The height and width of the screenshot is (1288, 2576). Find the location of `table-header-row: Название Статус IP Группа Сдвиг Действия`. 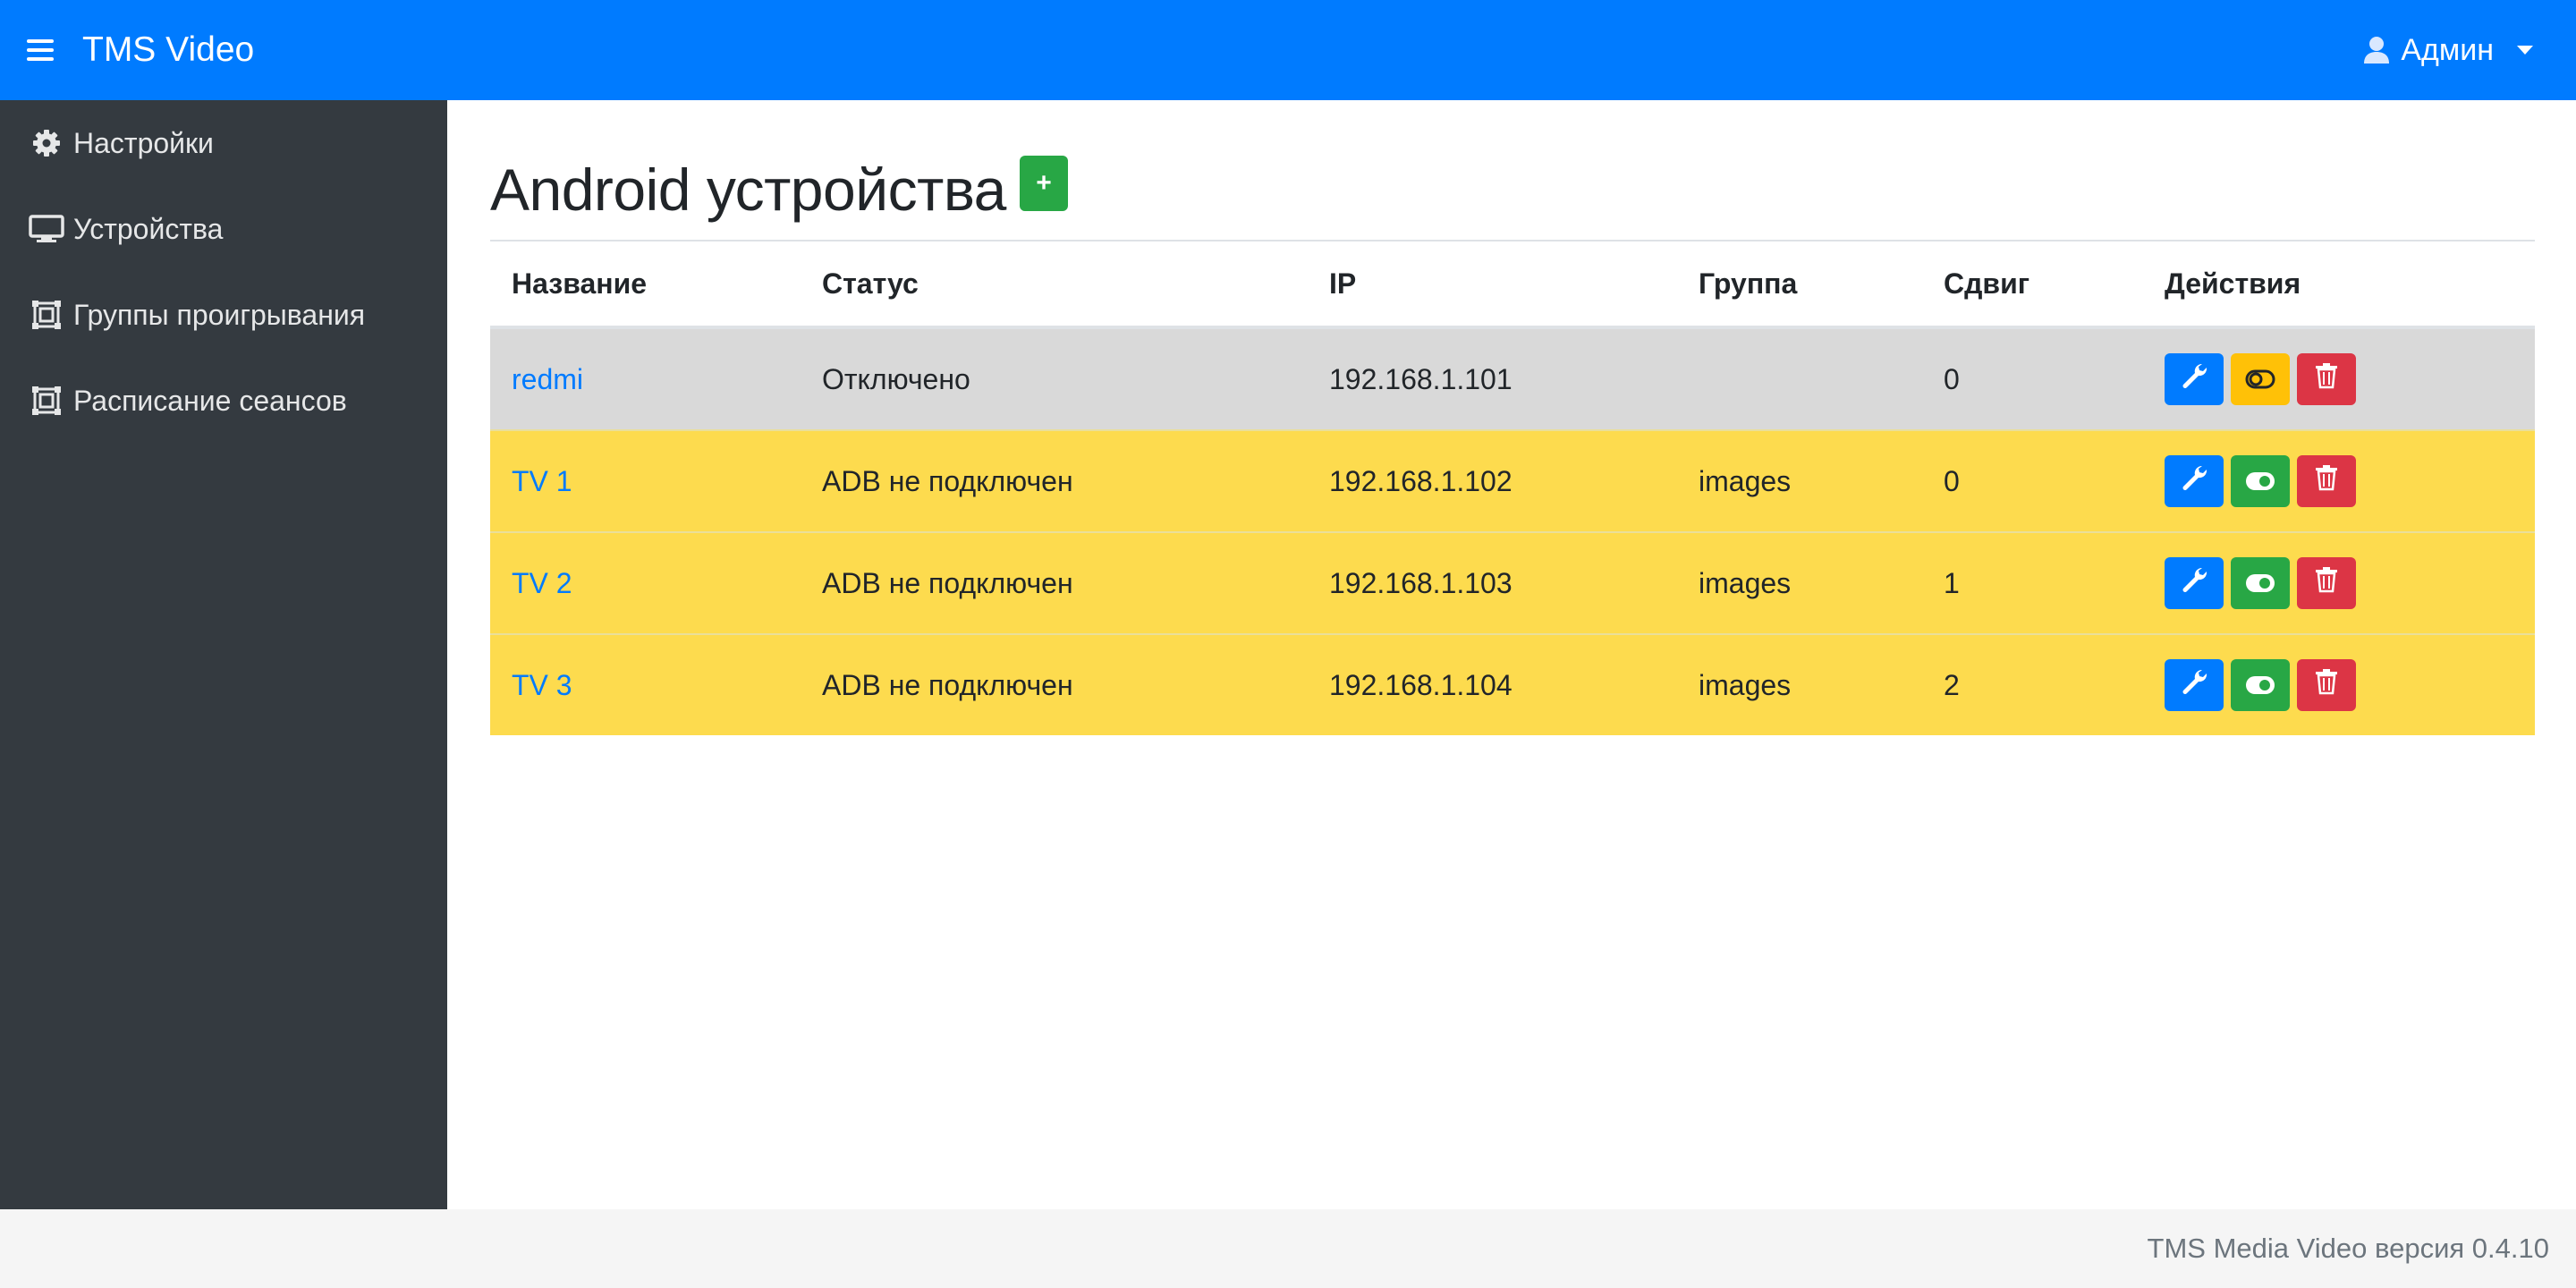

table-header-row: Название Статус IP Группа Сдвиг Действия is located at coordinates (1512, 285).